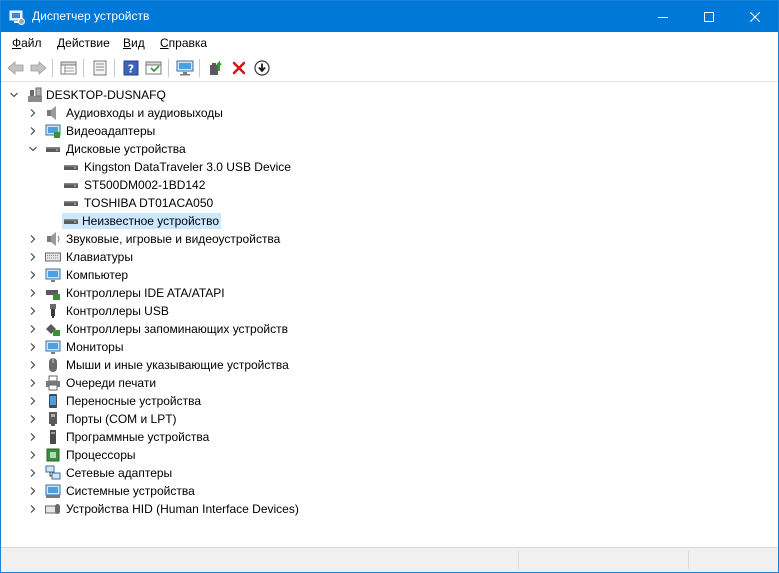 The height and width of the screenshot is (573, 779). Describe the element at coordinates (183, 43) in the screenshot. I see `menu-help: Справка` at that location.